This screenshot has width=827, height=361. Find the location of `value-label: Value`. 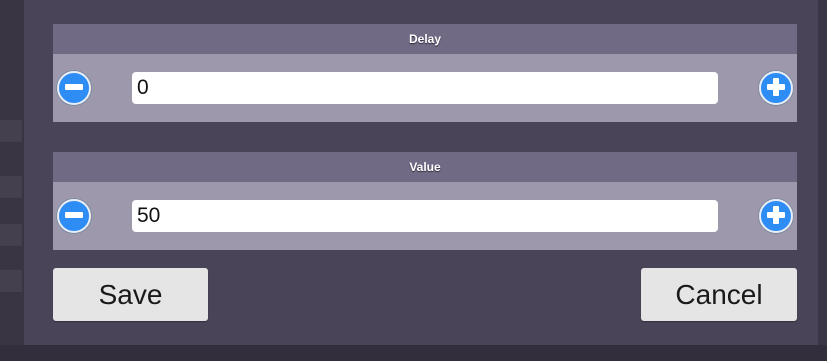

value-label: Value is located at coordinates (425, 167).